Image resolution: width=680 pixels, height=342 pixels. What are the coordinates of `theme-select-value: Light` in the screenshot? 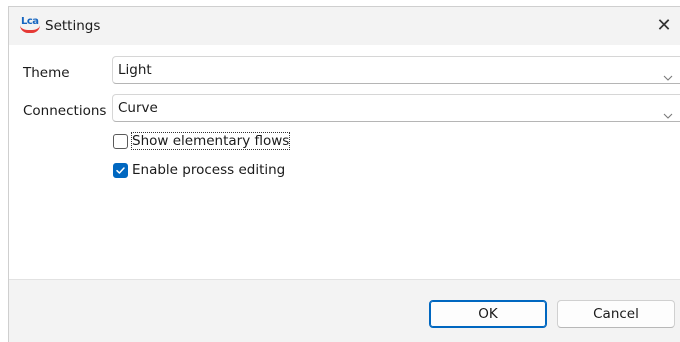 It's located at (135, 70).